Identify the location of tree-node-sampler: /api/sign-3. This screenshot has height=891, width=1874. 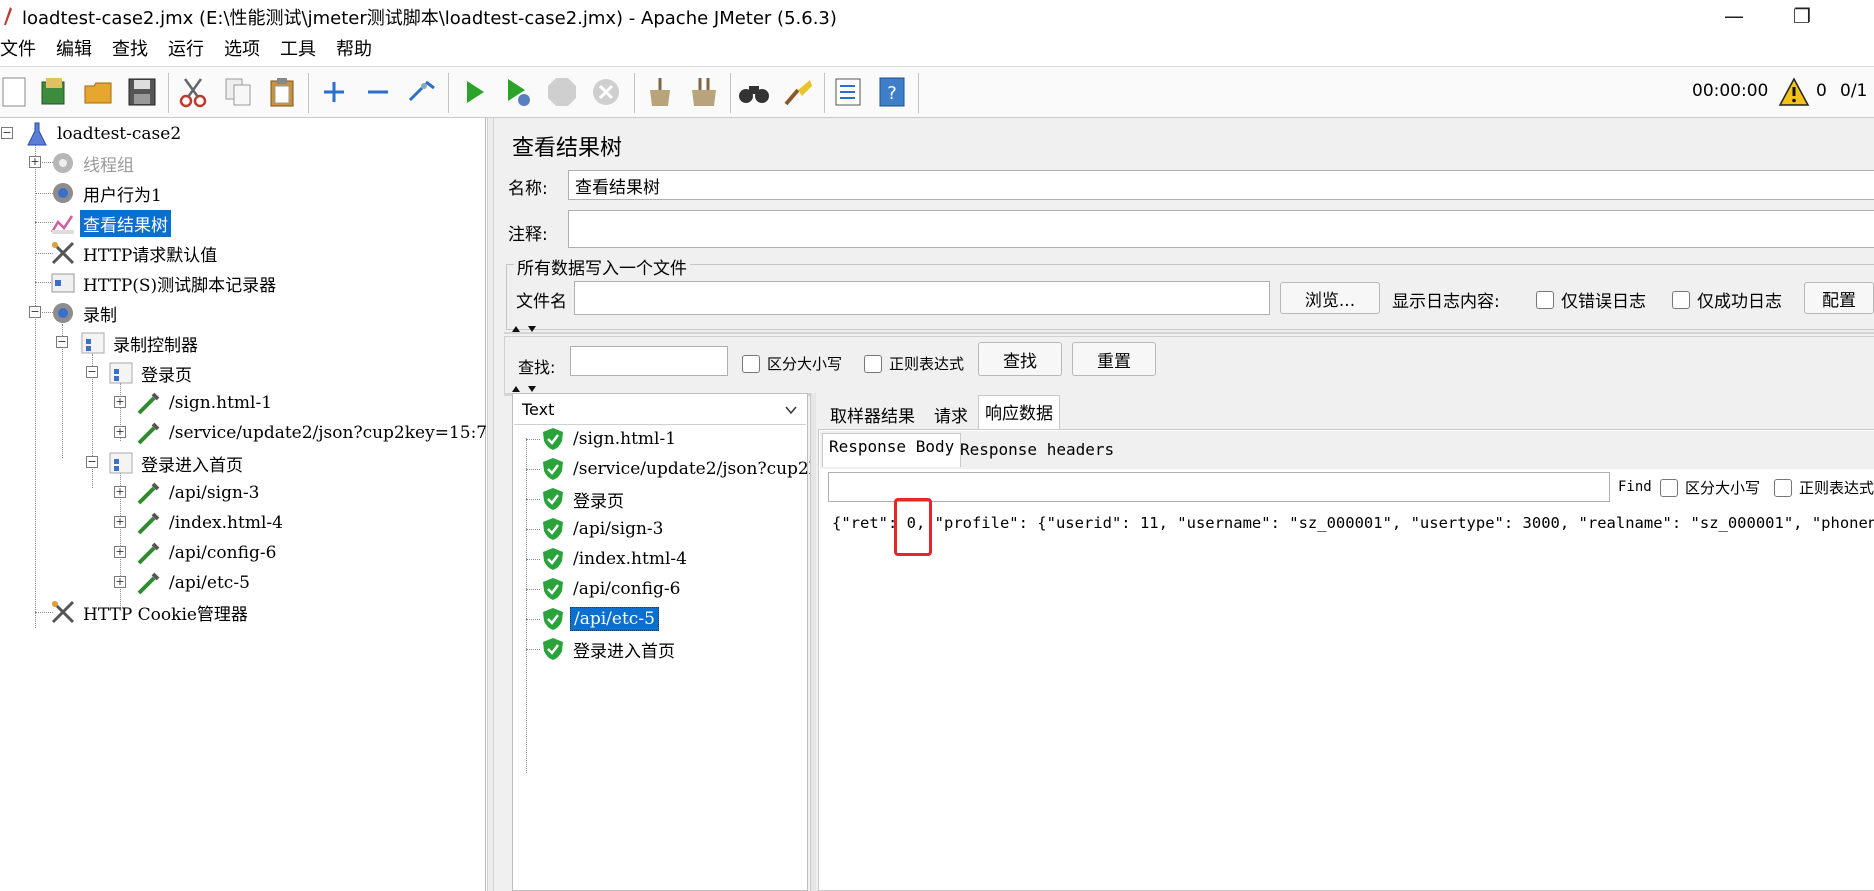
(199, 493).